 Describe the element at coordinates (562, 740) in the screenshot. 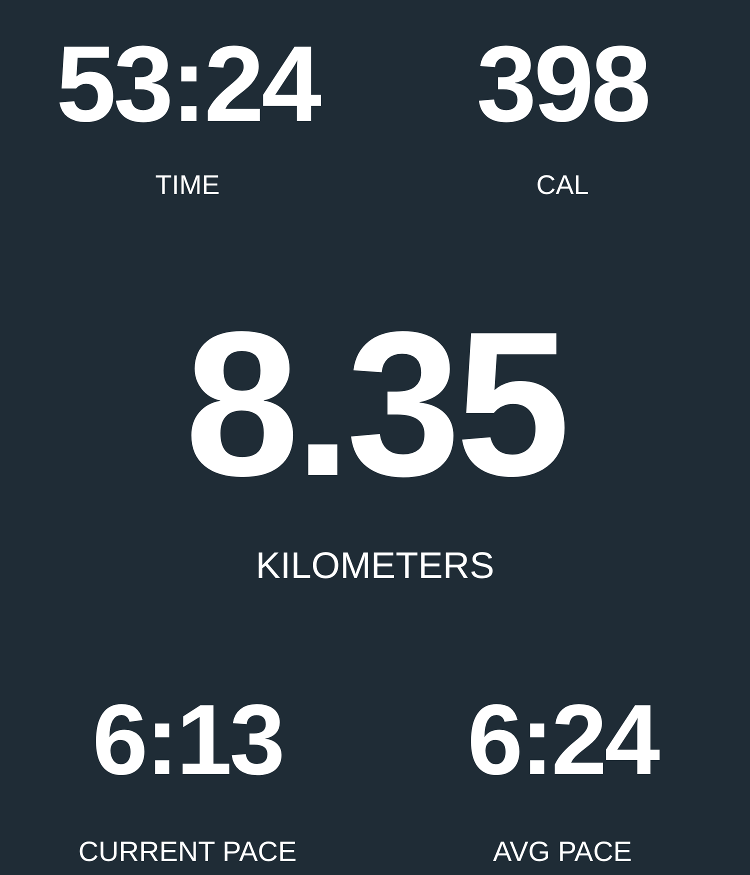

I see `stat-value: 6:24` at that location.